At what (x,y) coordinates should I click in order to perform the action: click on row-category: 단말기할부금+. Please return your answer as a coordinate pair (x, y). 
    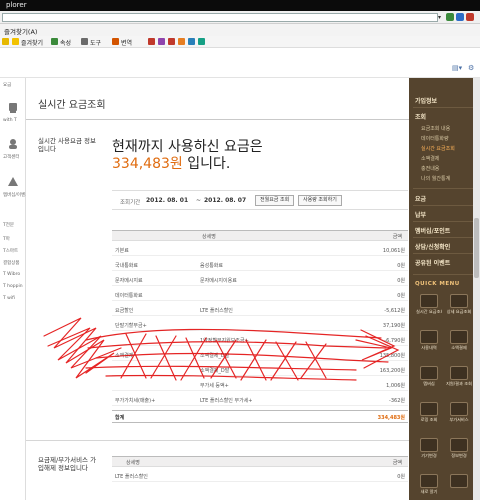
    Looking at the image, I should click on (131, 325).